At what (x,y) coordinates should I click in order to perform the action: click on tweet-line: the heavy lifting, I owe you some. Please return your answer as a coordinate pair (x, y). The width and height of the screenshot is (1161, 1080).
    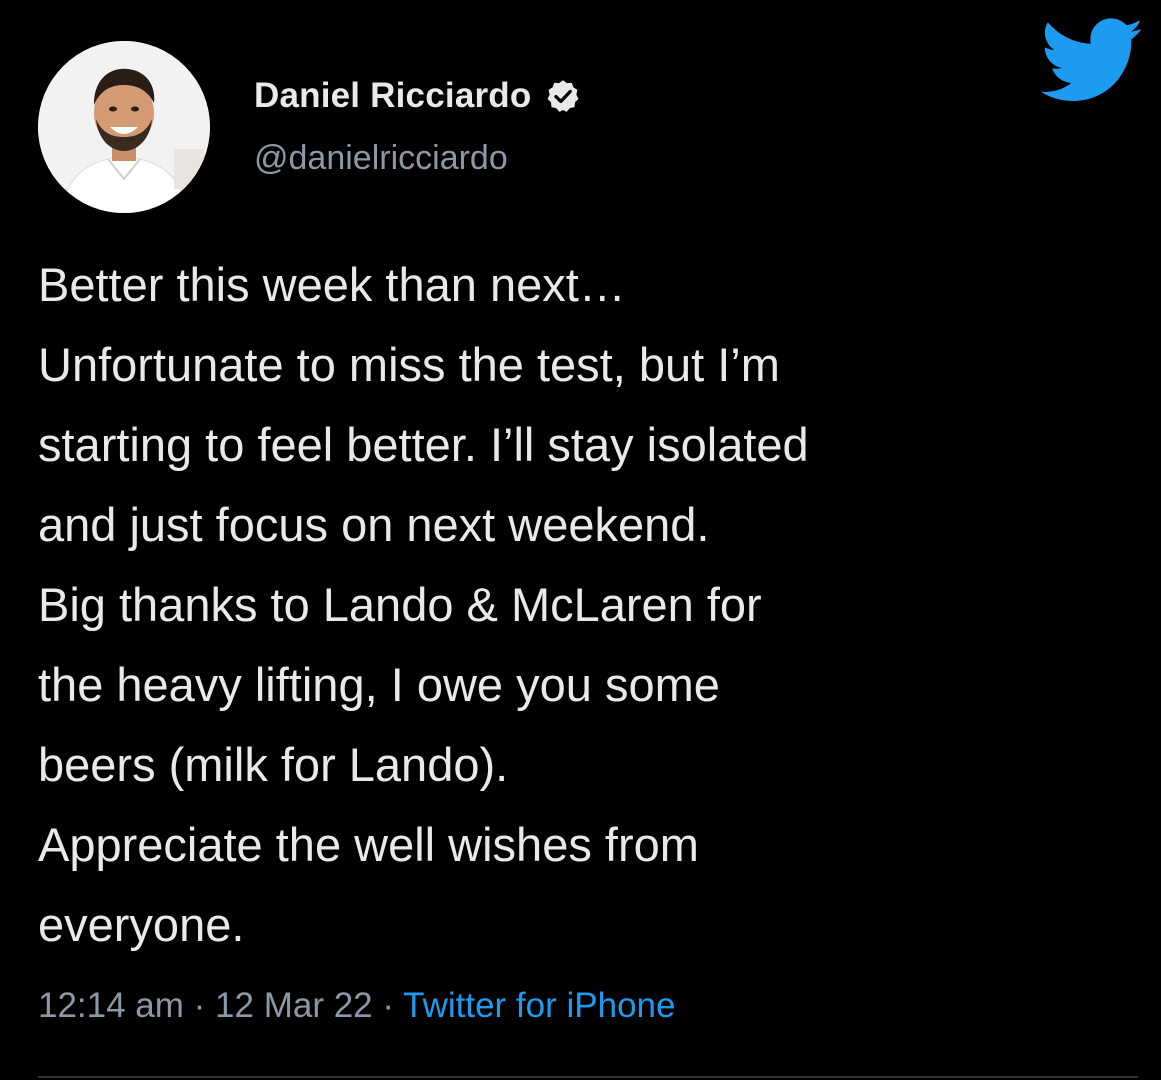
    Looking at the image, I should click on (379, 684).